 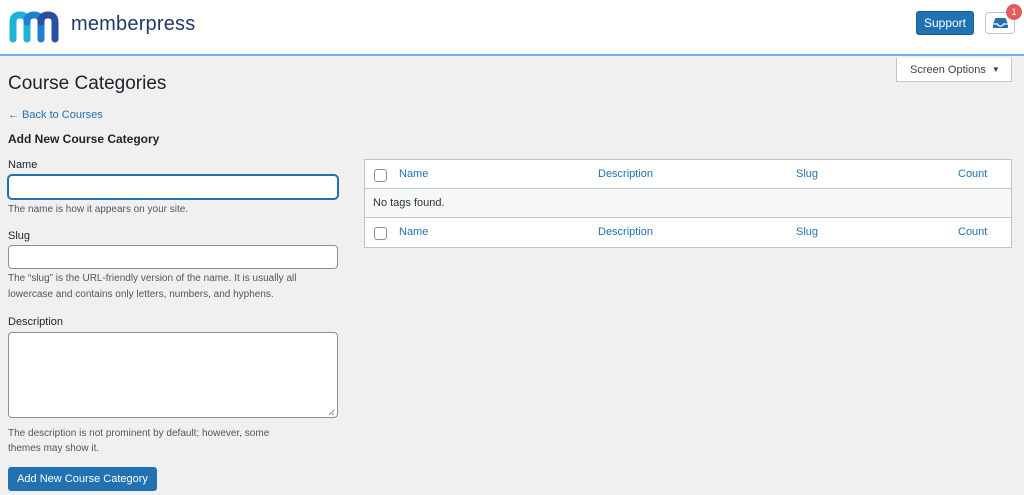 I want to click on select-all-checkbox-footer, so click(x=380, y=233).